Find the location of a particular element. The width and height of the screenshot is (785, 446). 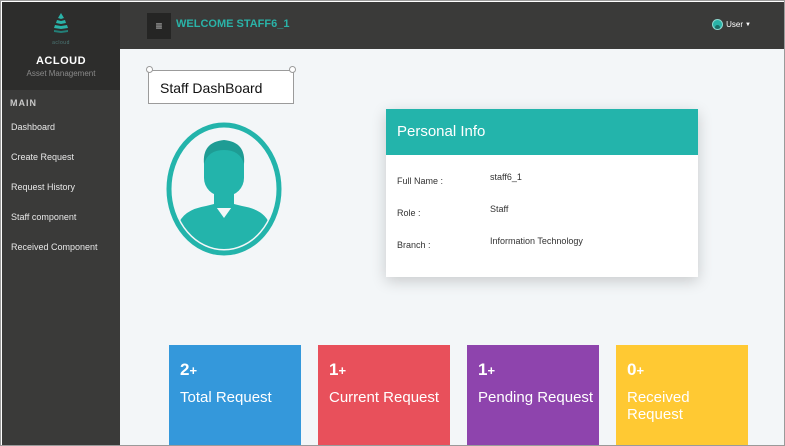

page-title-banner: Staff DashBoard is located at coordinates (221, 86).